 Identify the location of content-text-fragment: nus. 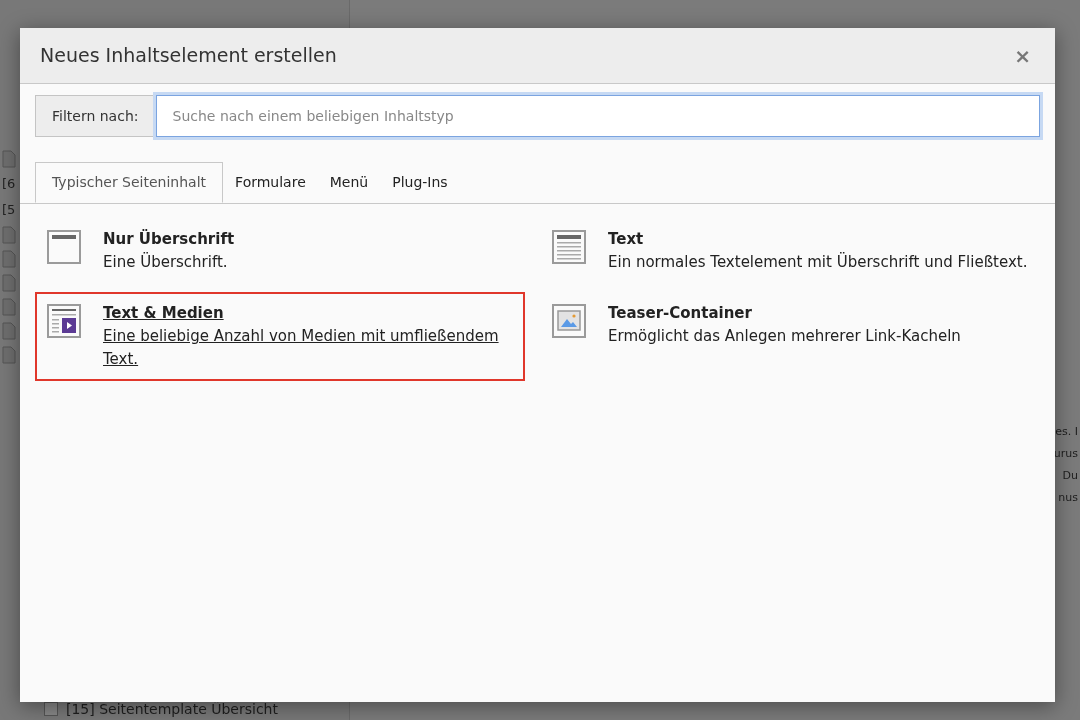
(1068, 498).